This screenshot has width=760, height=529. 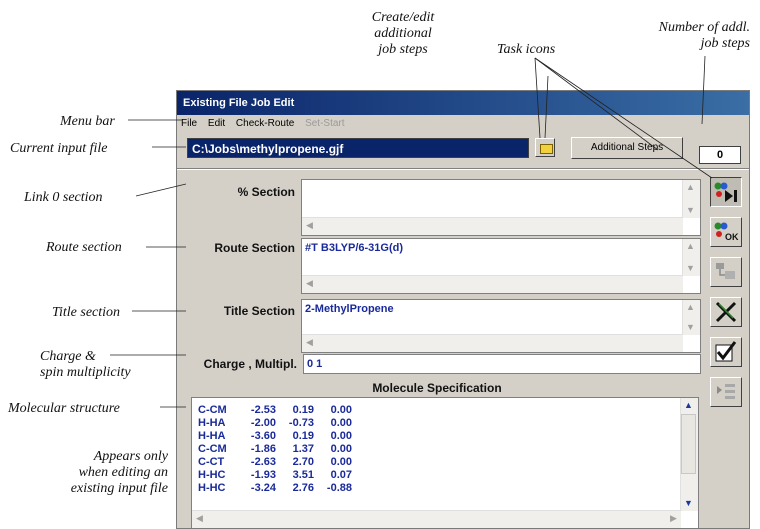 What do you see at coordinates (275, 423) in the screenshot?
I see `table-row: H-HA -2.00 -0.73 0.00` at bounding box center [275, 423].